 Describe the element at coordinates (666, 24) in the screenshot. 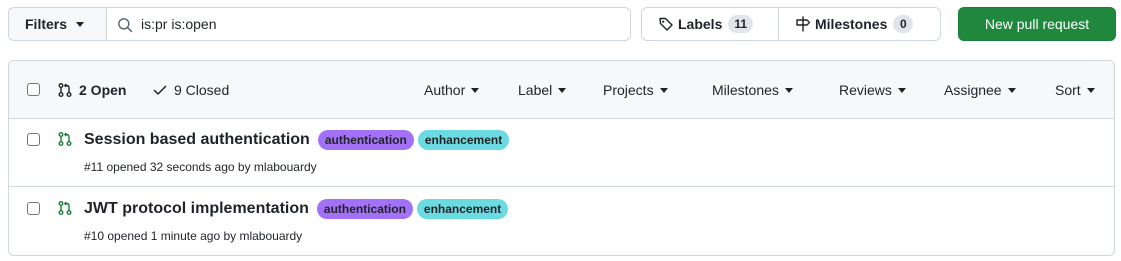

I see `tag-icon` at that location.